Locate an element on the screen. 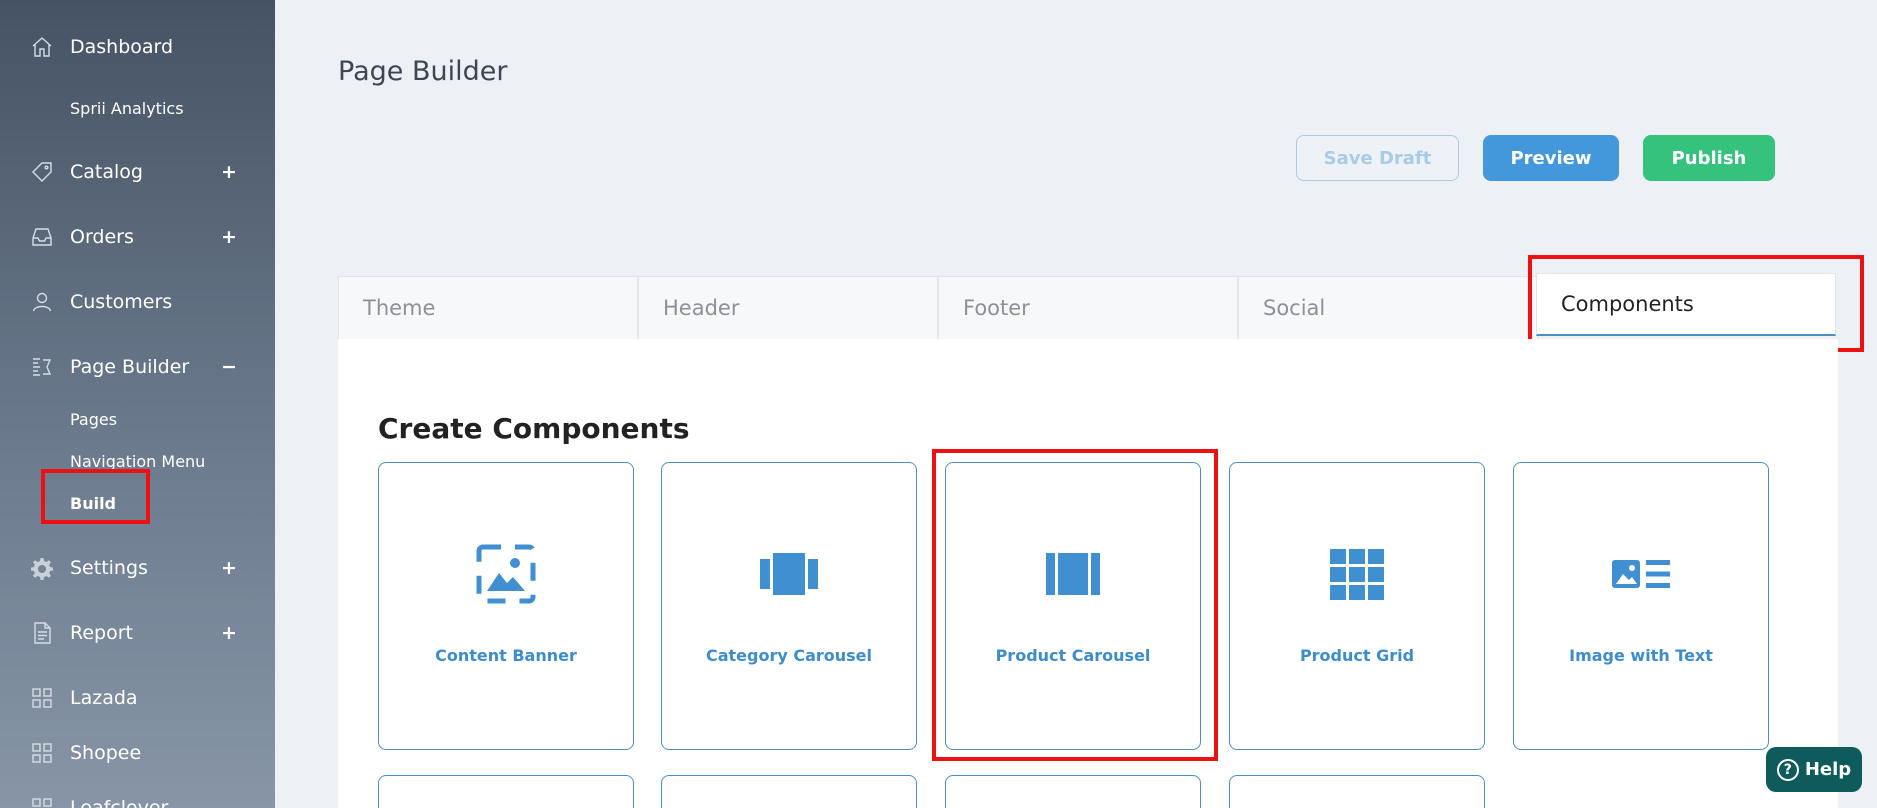 This screenshot has height=808, width=1877. publish-button: Publish is located at coordinates (1709, 158).